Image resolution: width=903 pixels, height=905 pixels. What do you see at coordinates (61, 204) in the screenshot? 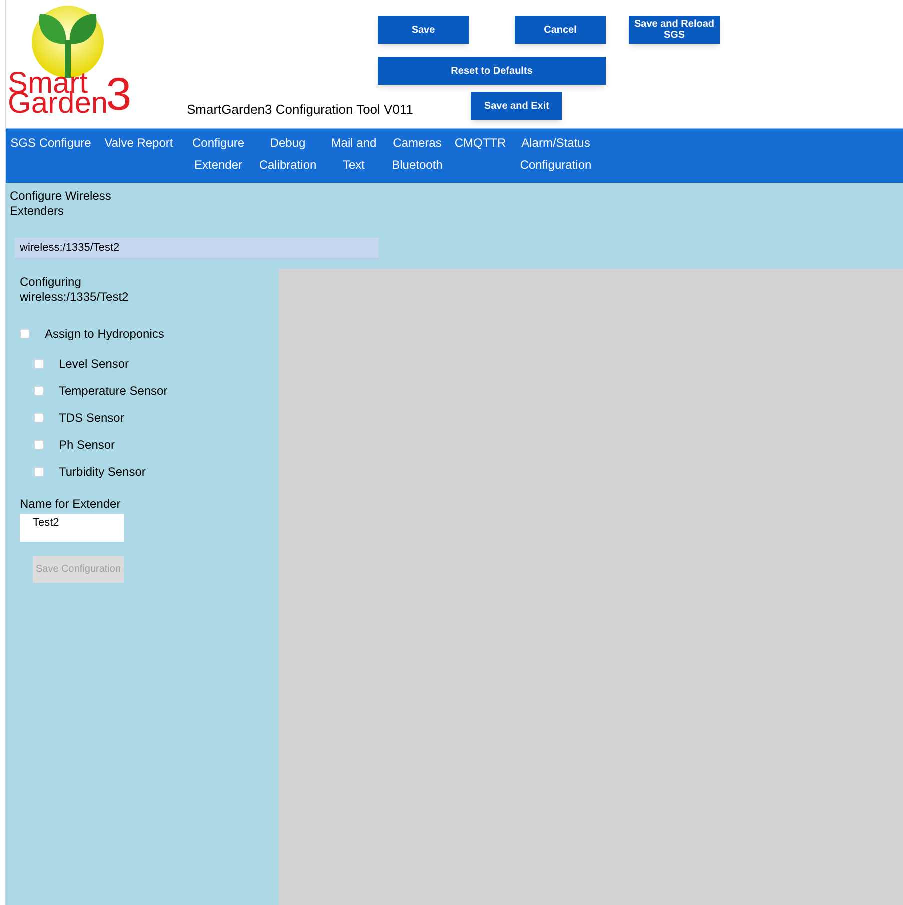
I see `section-title: Configure Wireless Extenders` at bounding box center [61, 204].